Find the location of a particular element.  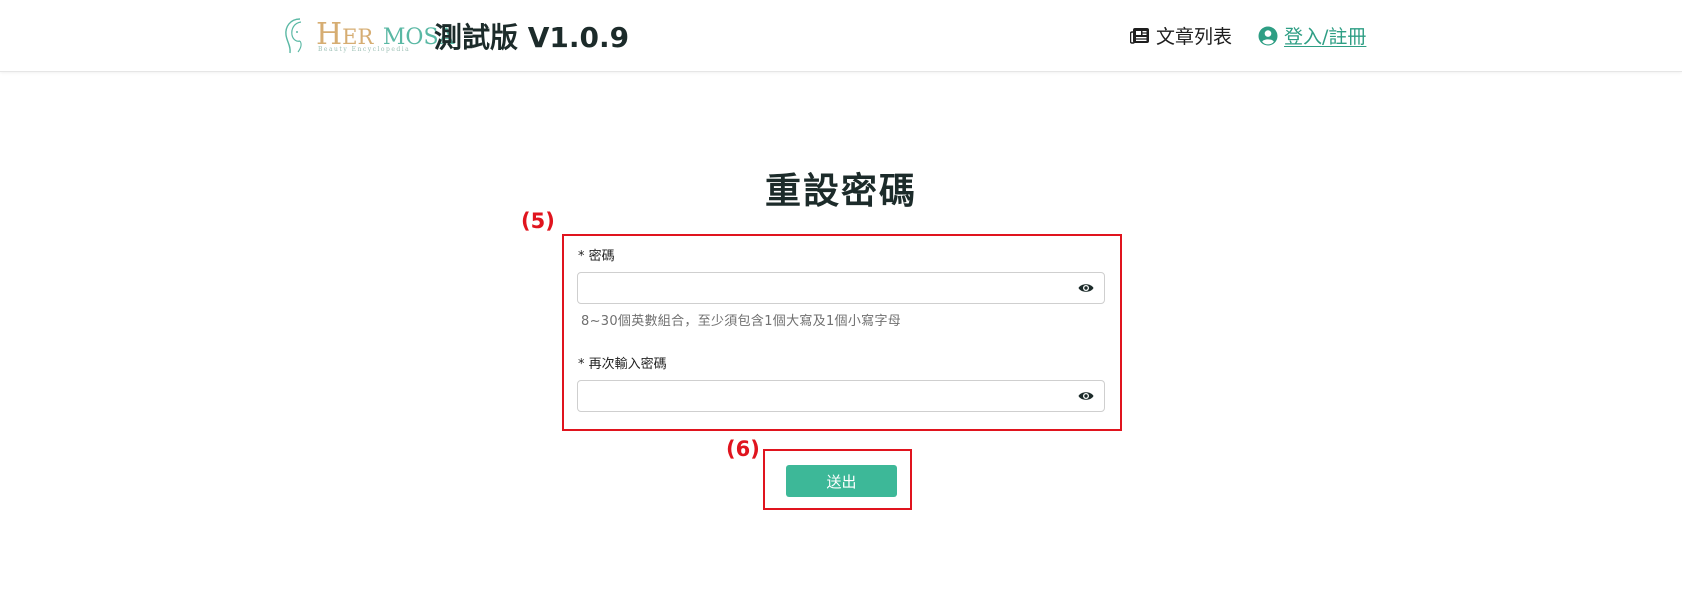

version-label: 測試版 V1.0.9 is located at coordinates (532, 37).